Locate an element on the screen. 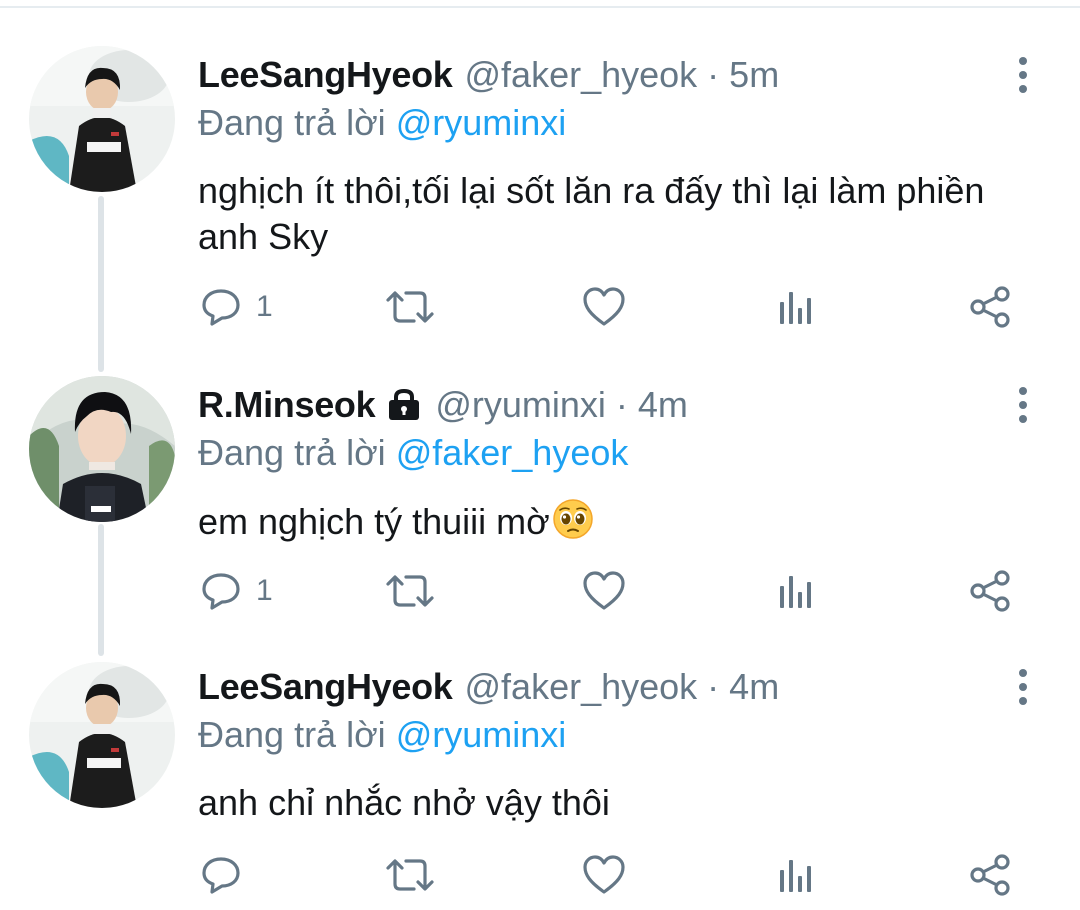 The width and height of the screenshot is (1080, 910). reply-to-link: @faker_hyeok is located at coordinates (512, 452).